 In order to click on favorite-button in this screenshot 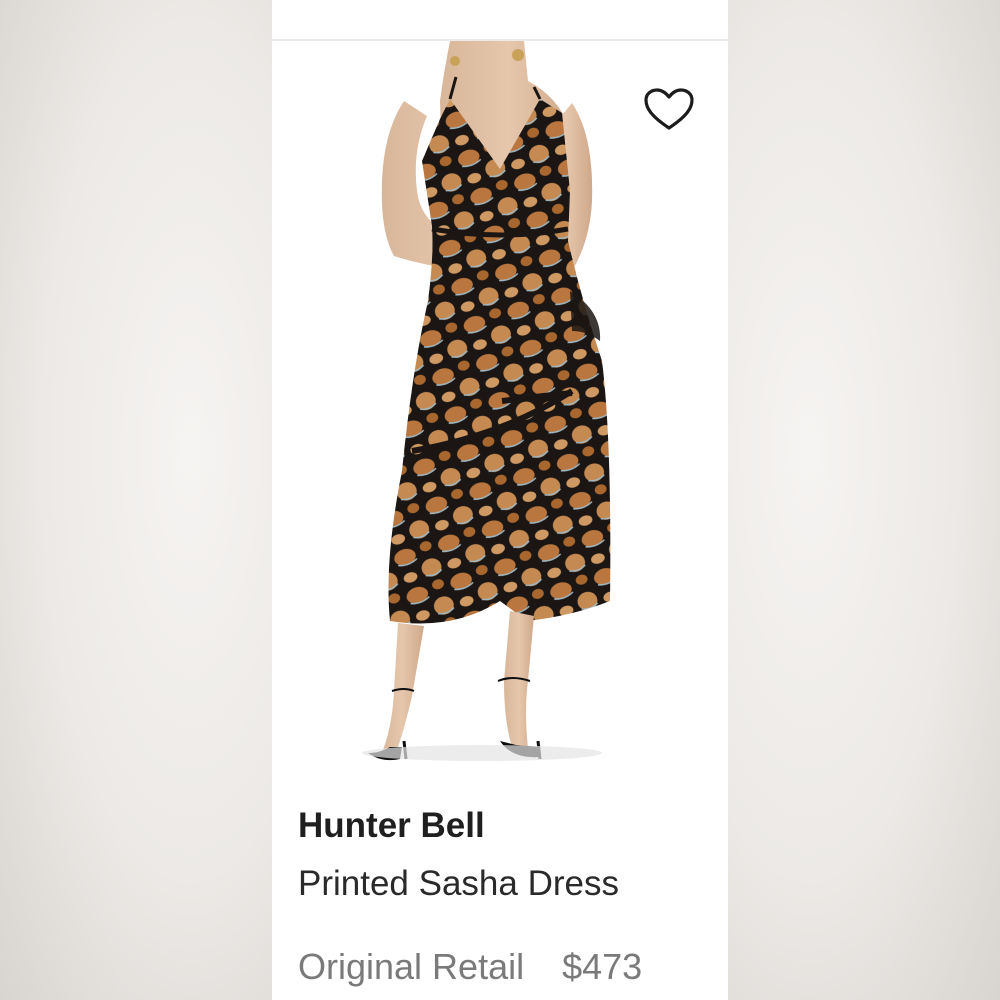, I will do `click(669, 110)`.